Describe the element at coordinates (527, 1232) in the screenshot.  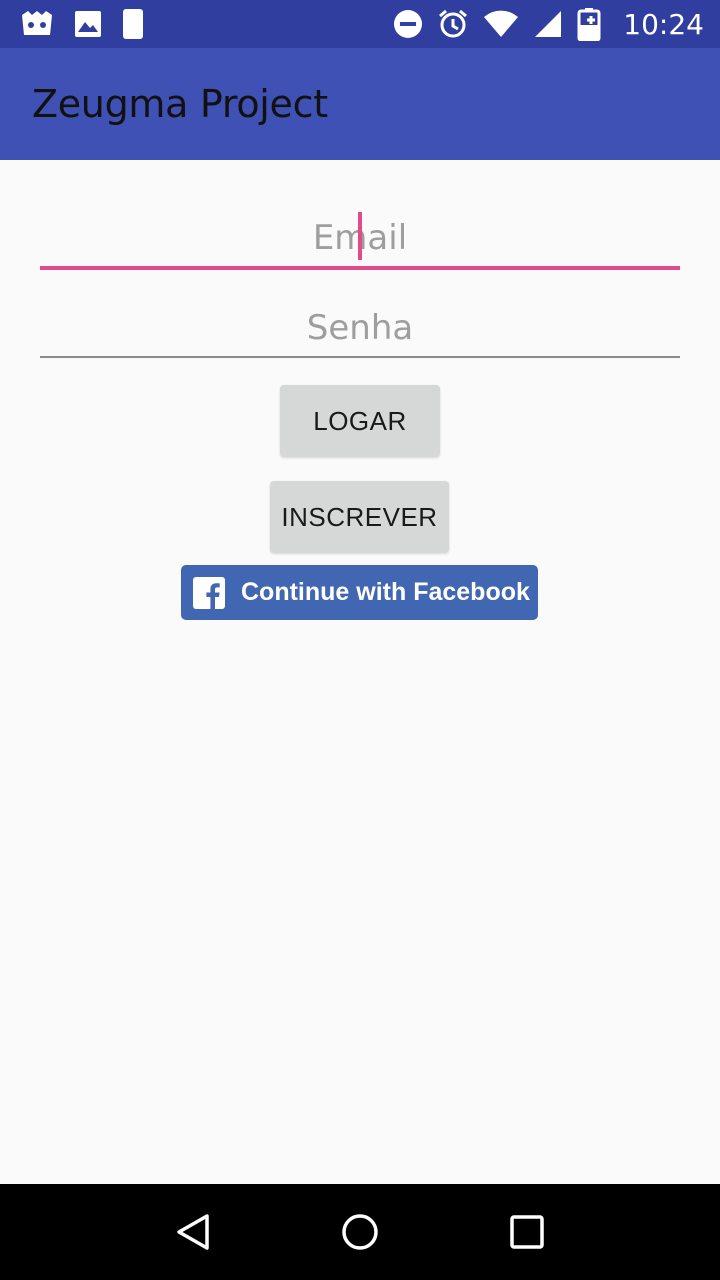
I see `recents-icon` at that location.